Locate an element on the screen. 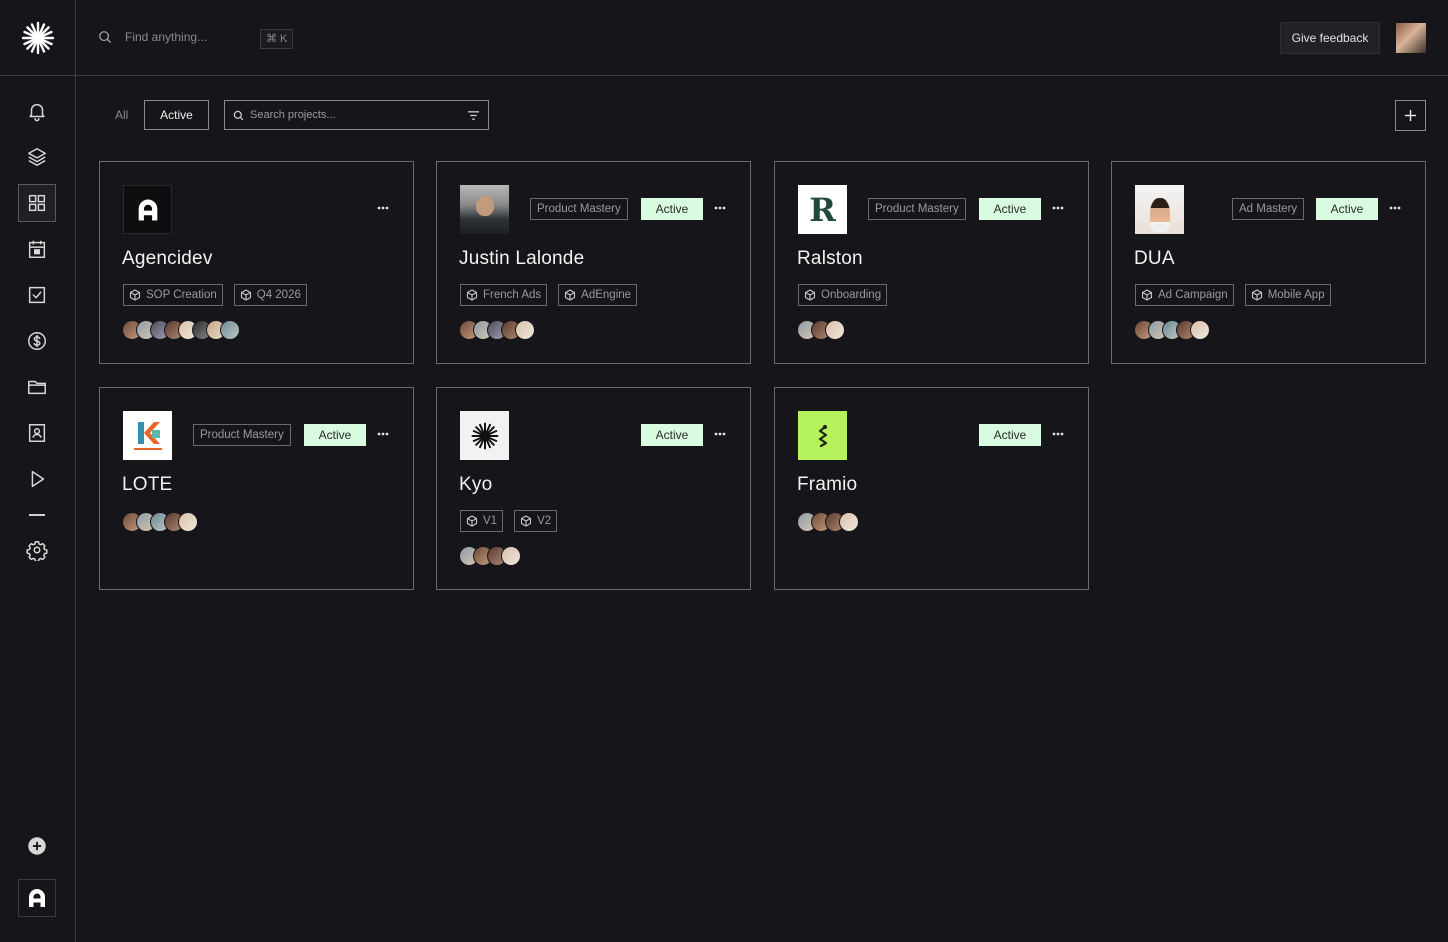 The image size is (1448, 942). project-tag: Q4 2026 is located at coordinates (270, 295).